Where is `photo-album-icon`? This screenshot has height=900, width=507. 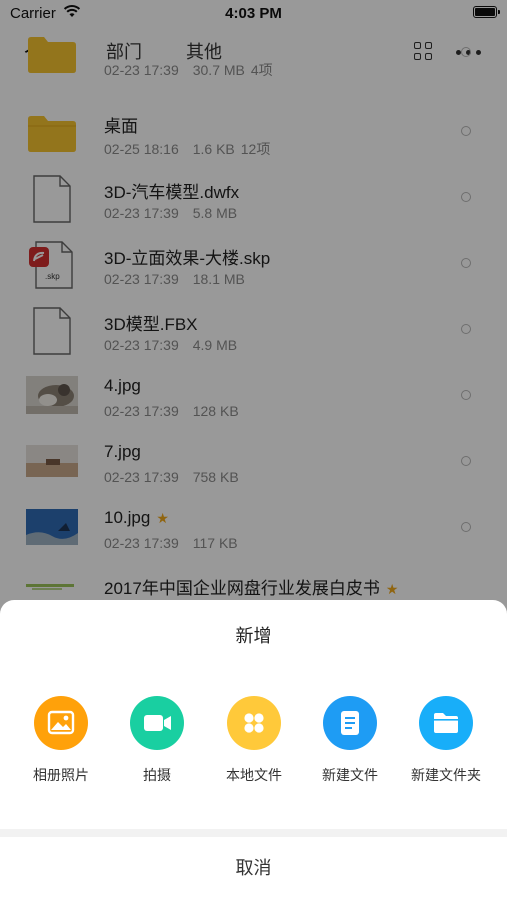 photo-album-icon is located at coordinates (61, 723).